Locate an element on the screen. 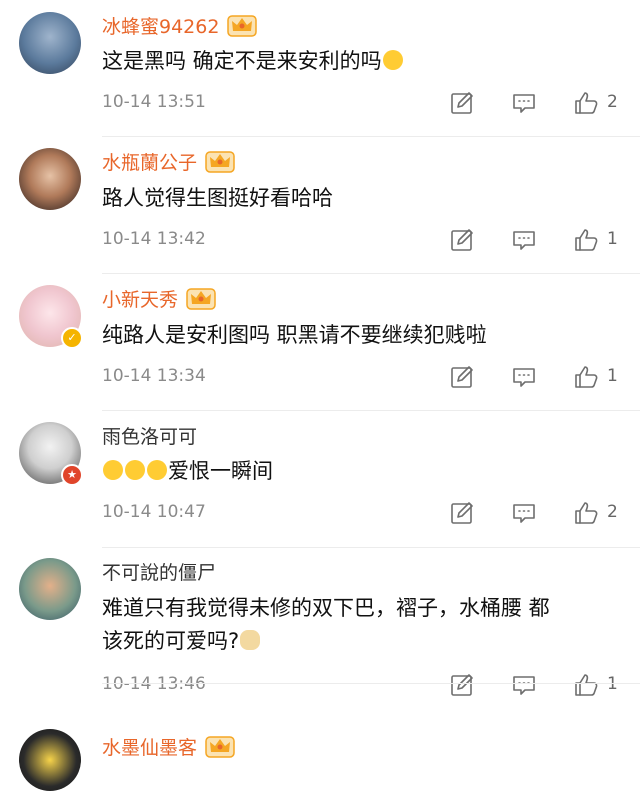  username: 雨色洛可可 is located at coordinates (149, 435).